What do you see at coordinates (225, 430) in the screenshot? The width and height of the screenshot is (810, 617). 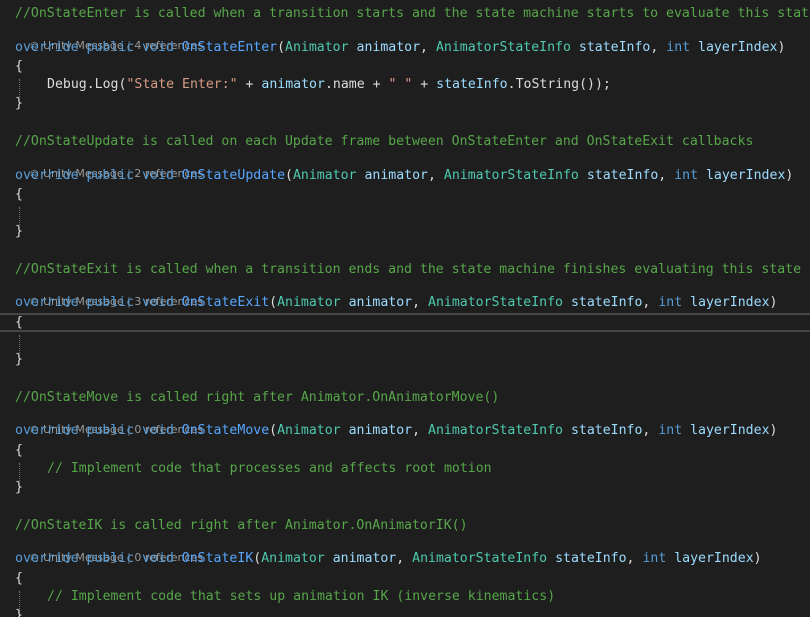 I see `method-name: OnStateMove` at bounding box center [225, 430].